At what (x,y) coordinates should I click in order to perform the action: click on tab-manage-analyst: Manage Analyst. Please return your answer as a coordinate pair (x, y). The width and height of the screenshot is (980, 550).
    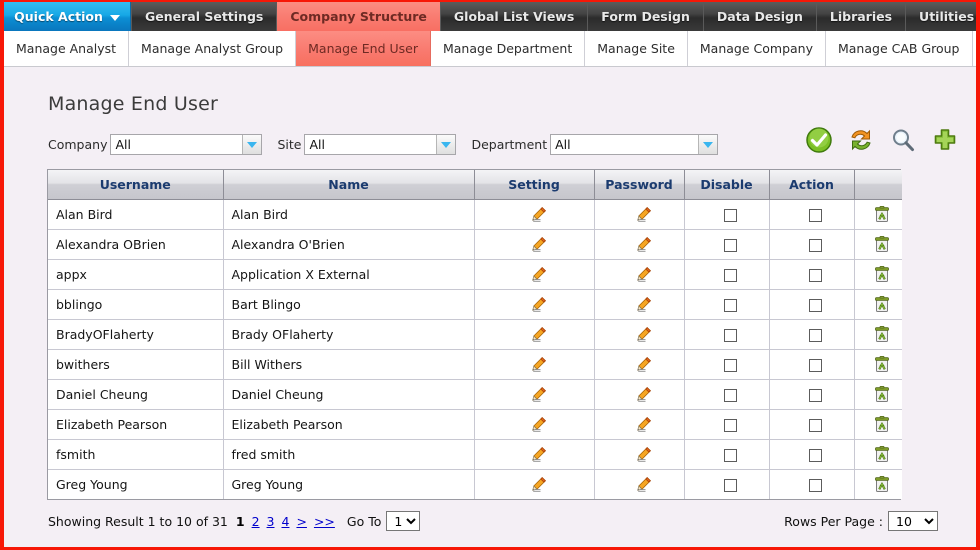
    Looking at the image, I should click on (67, 48).